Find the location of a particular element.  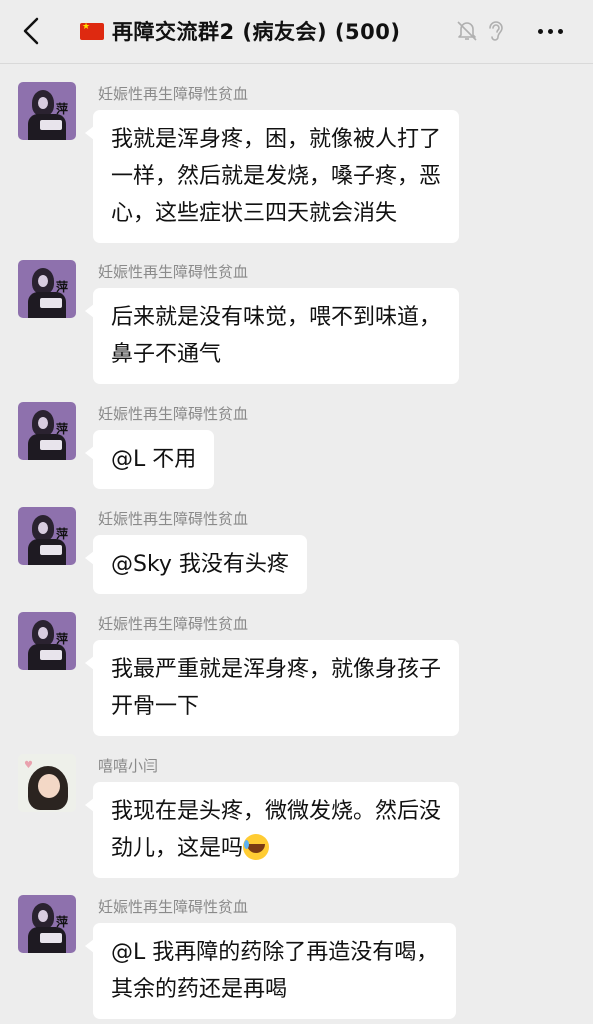

message-line: 一样，然后就是发烧，嗓子疼，恶 is located at coordinates (276, 176).